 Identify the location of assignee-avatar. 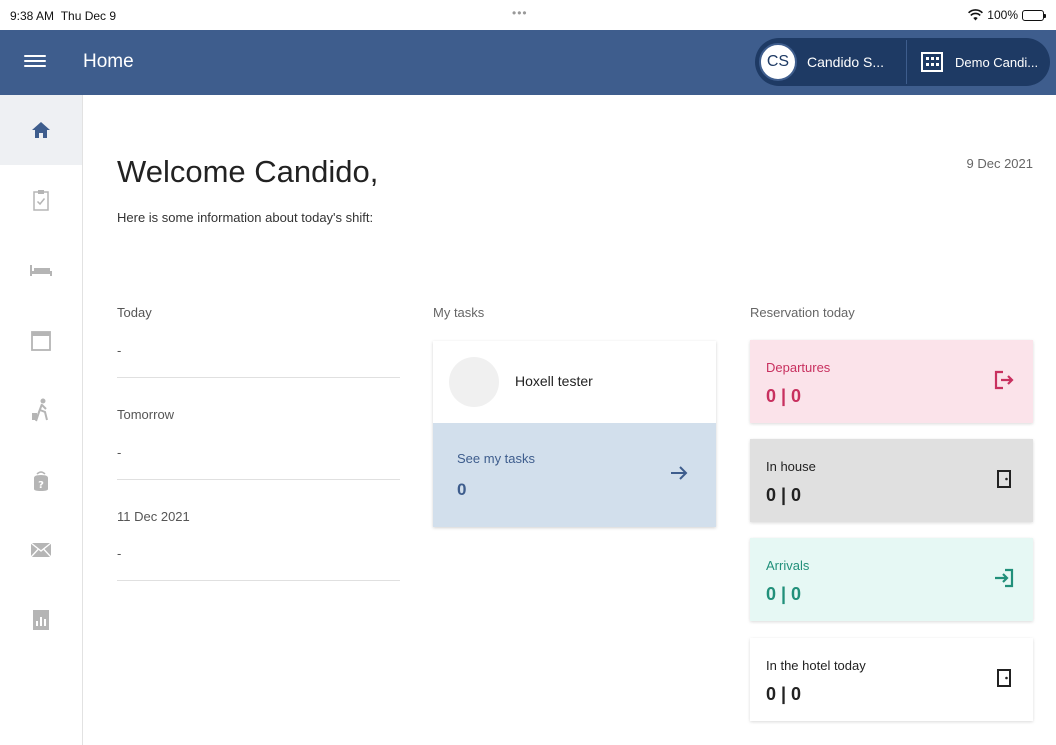
(474, 382).